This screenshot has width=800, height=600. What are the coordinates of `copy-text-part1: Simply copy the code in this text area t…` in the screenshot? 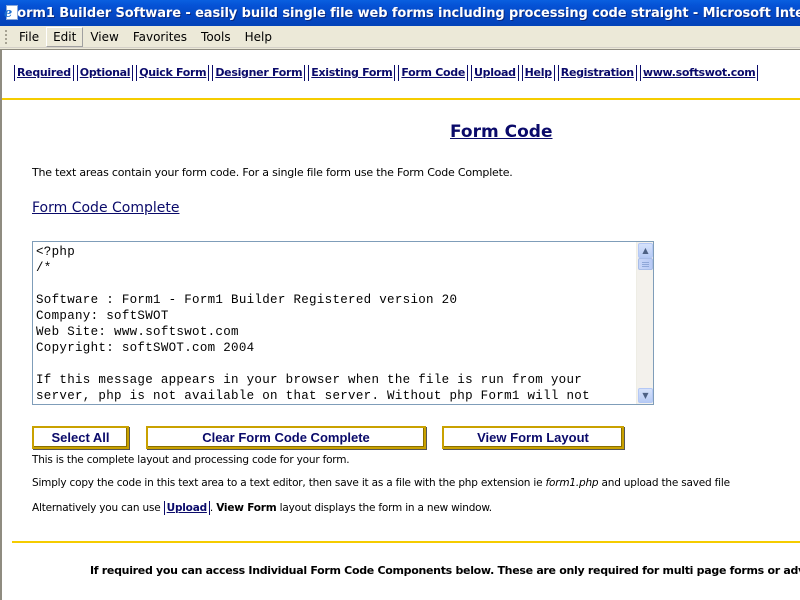 It's located at (289, 483).